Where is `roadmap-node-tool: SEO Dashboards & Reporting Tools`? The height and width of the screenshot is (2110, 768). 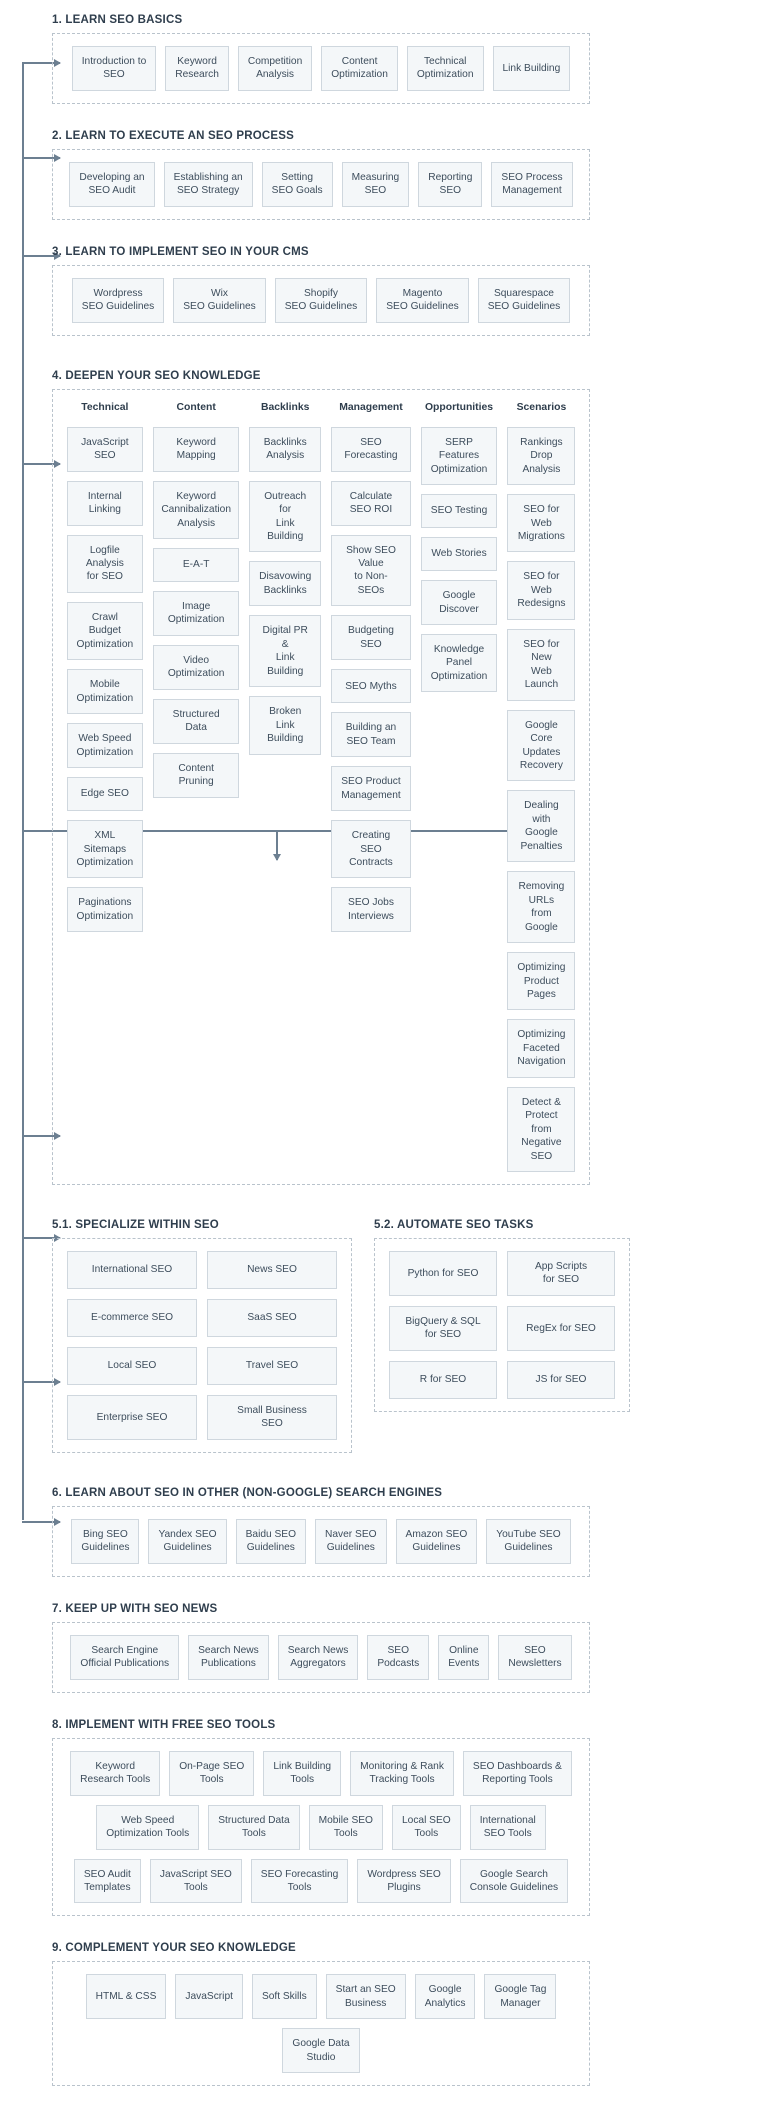 roadmap-node-tool: SEO Dashboards & Reporting Tools is located at coordinates (517, 1773).